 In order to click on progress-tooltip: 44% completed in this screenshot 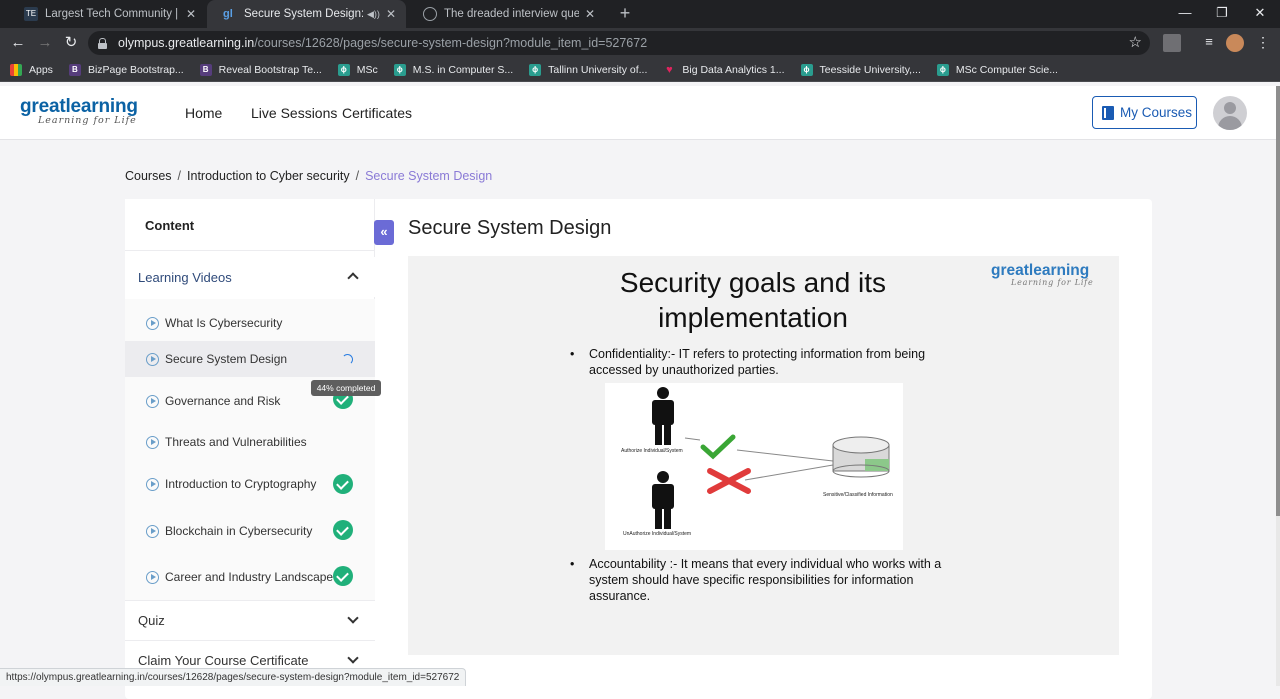, I will do `click(346, 388)`.